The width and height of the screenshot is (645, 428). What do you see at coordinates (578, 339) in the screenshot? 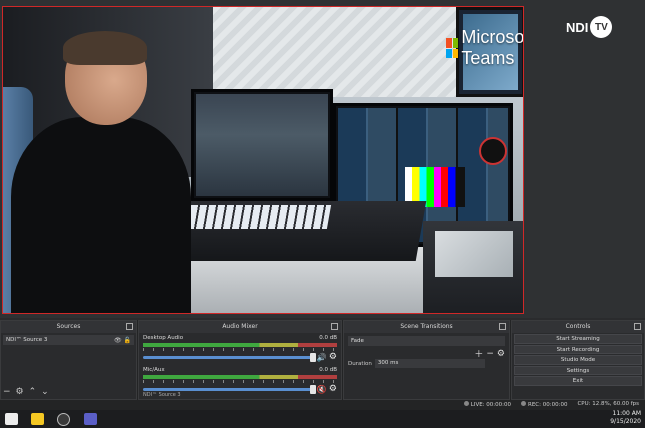
I see `start-streaming-button: Start Streaming` at bounding box center [578, 339].